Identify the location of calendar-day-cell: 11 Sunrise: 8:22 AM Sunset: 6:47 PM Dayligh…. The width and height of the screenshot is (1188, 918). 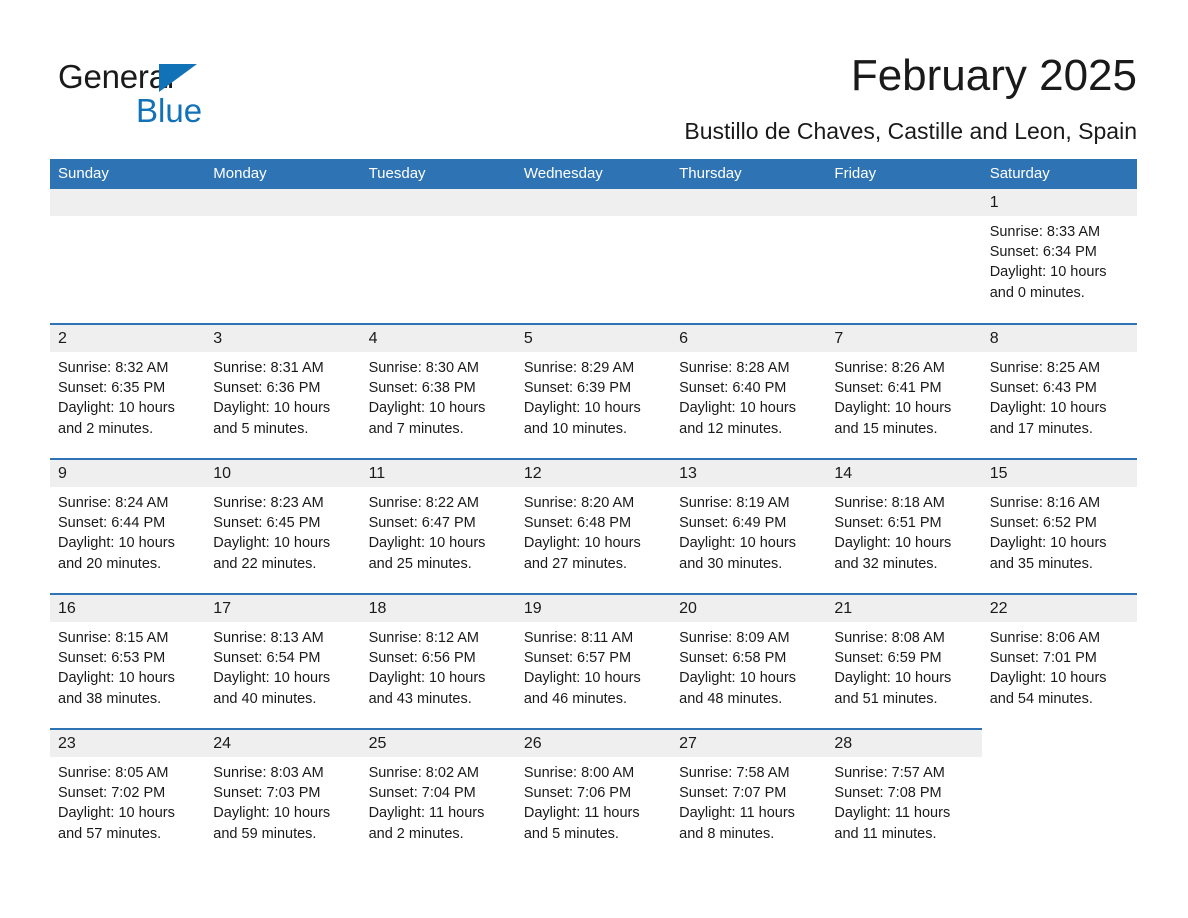
(438, 526).